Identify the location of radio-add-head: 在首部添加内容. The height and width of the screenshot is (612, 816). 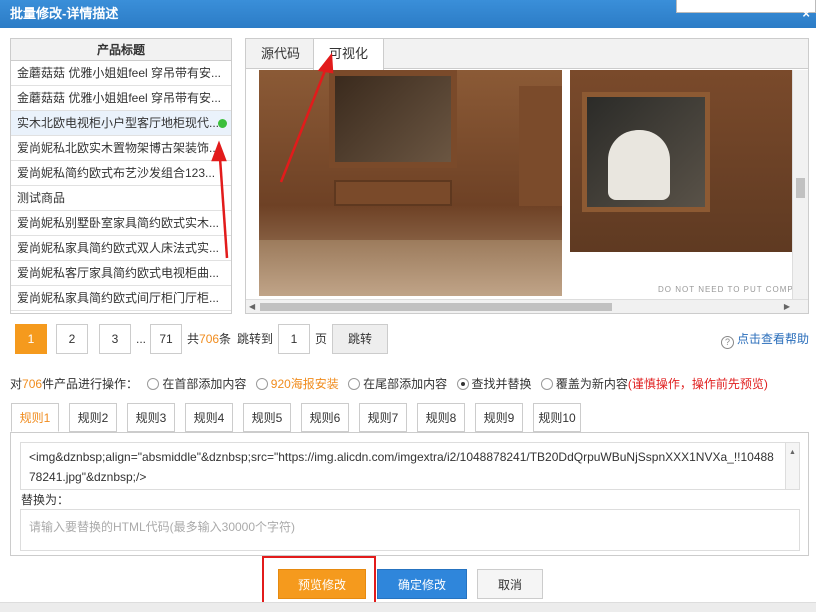
(193, 384).